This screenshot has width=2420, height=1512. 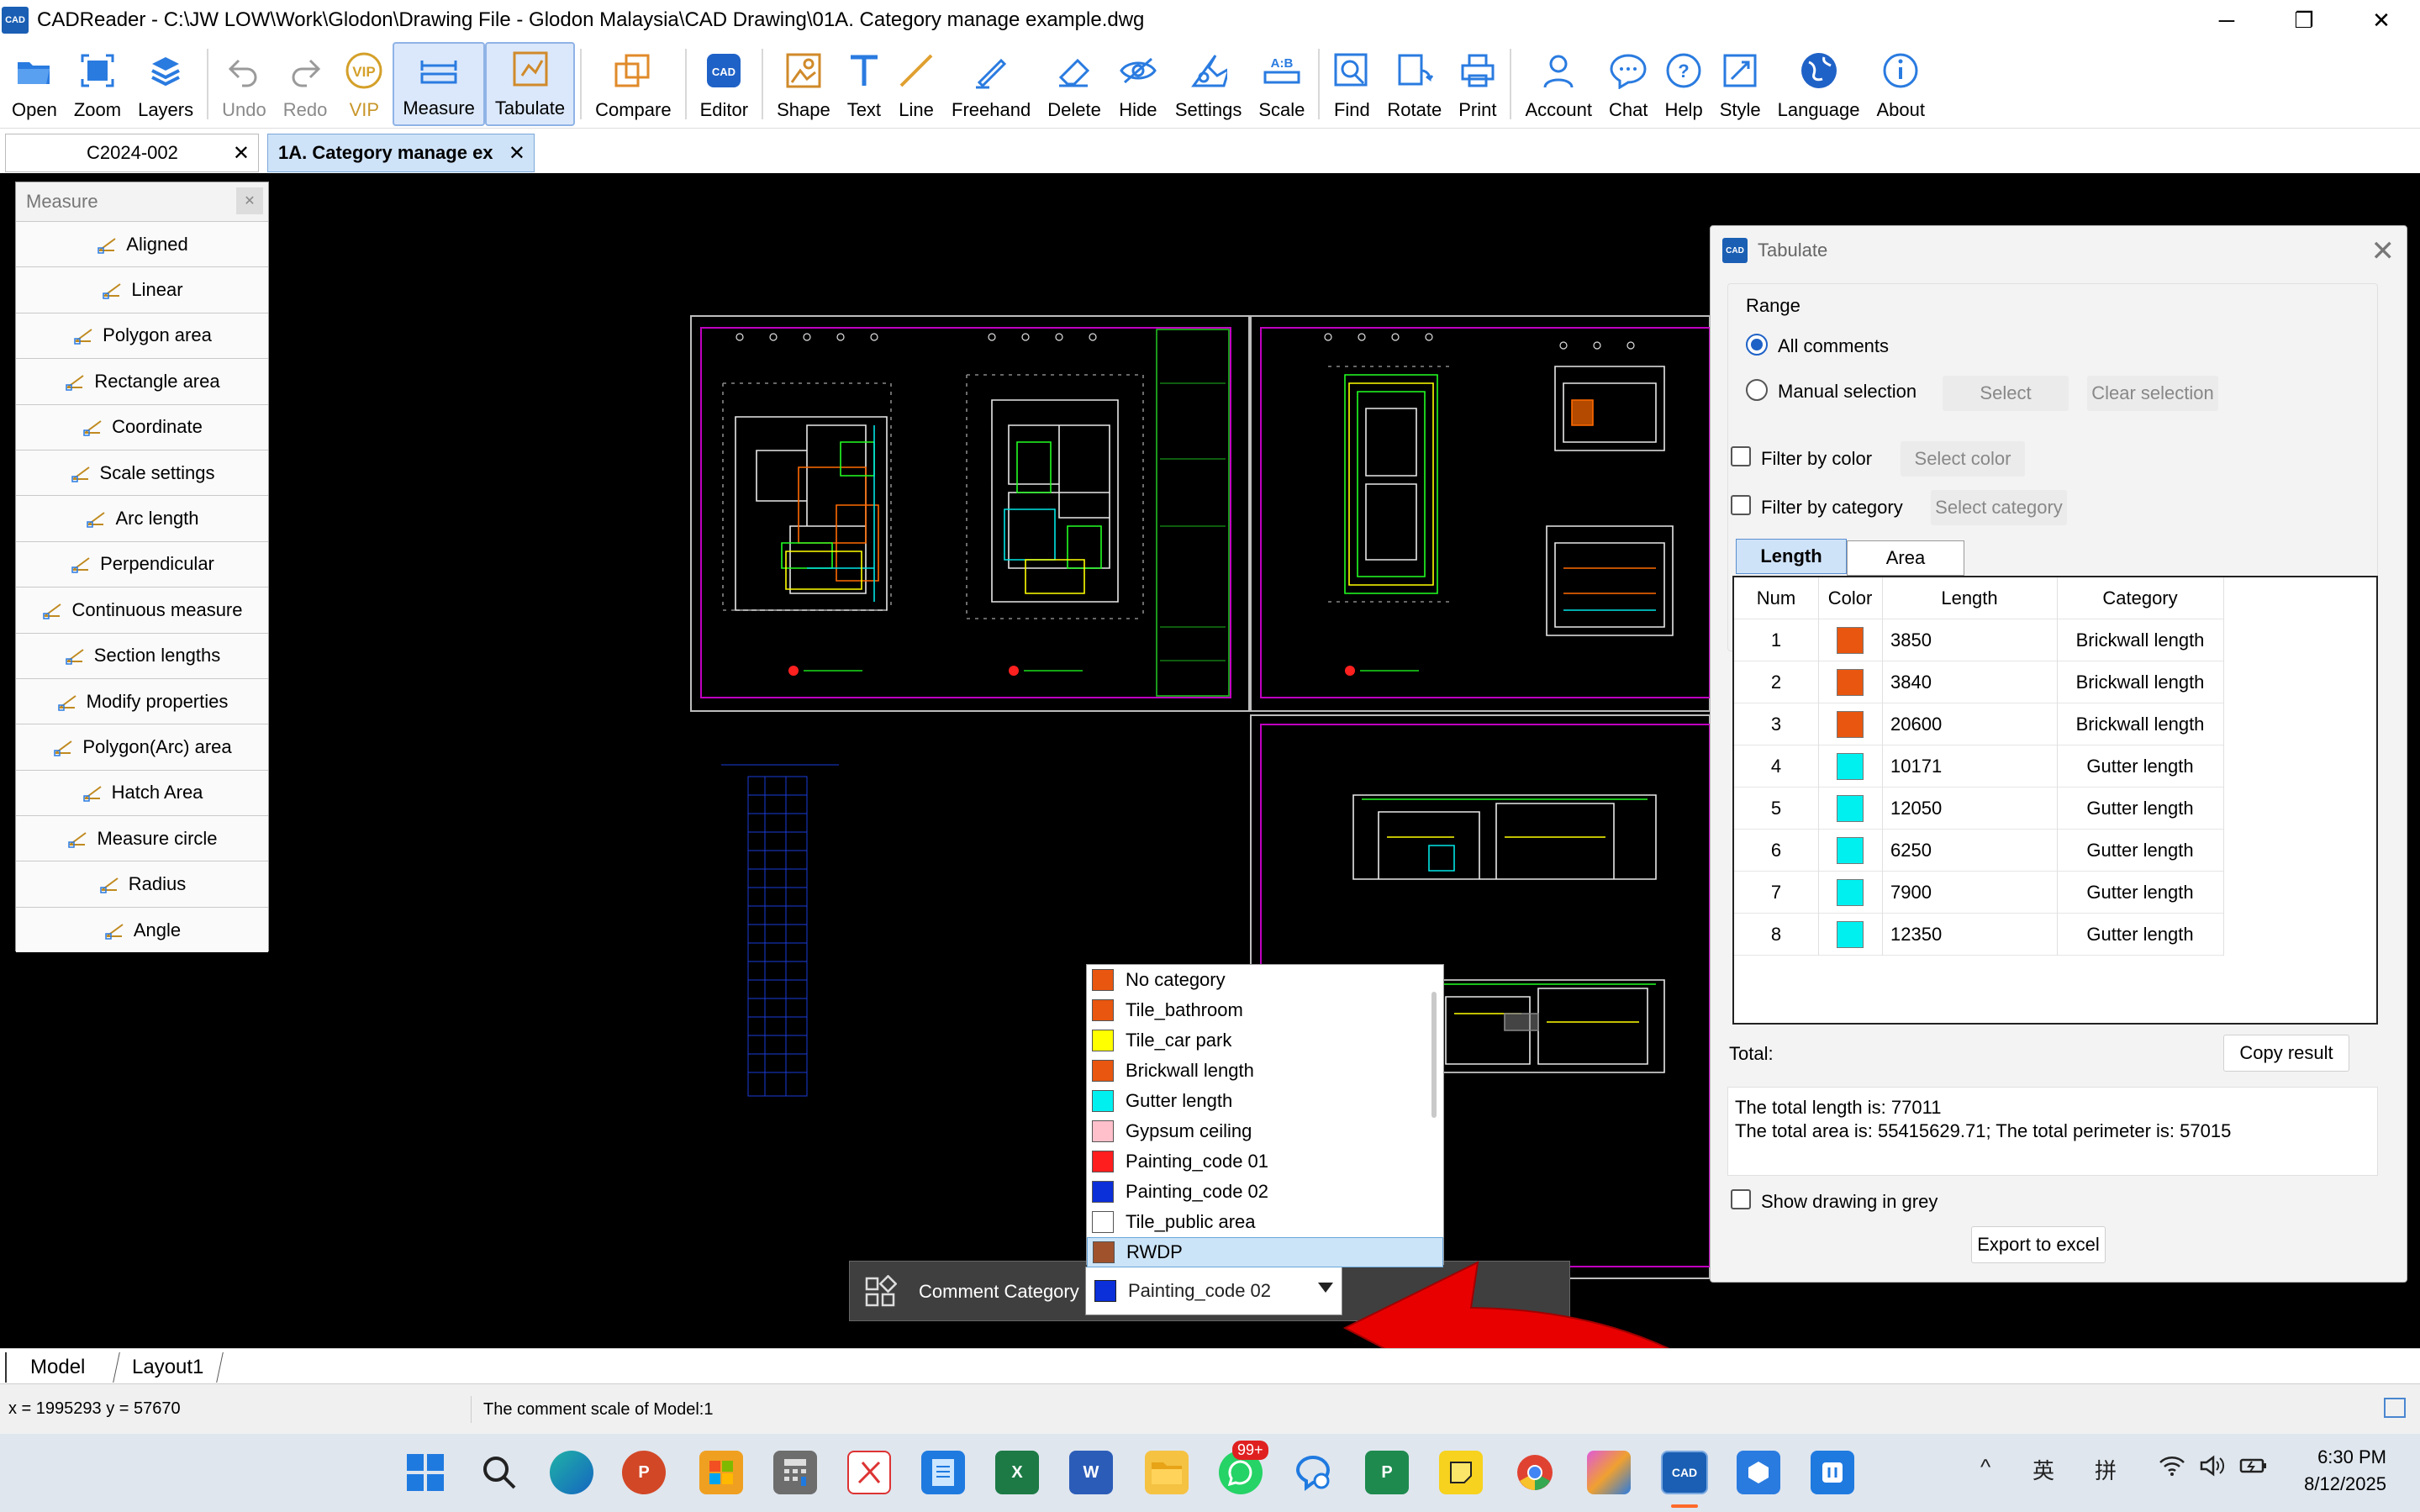 I want to click on category-option: Gypsum ceiling, so click(x=1265, y=1131).